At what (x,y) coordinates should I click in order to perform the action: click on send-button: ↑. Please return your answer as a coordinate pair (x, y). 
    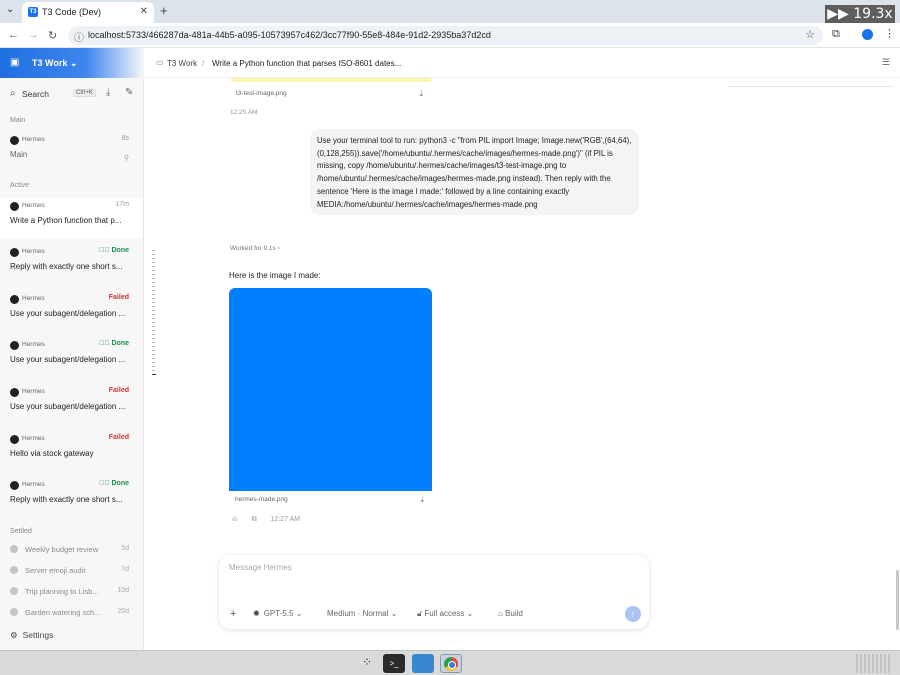
    Looking at the image, I should click on (633, 614).